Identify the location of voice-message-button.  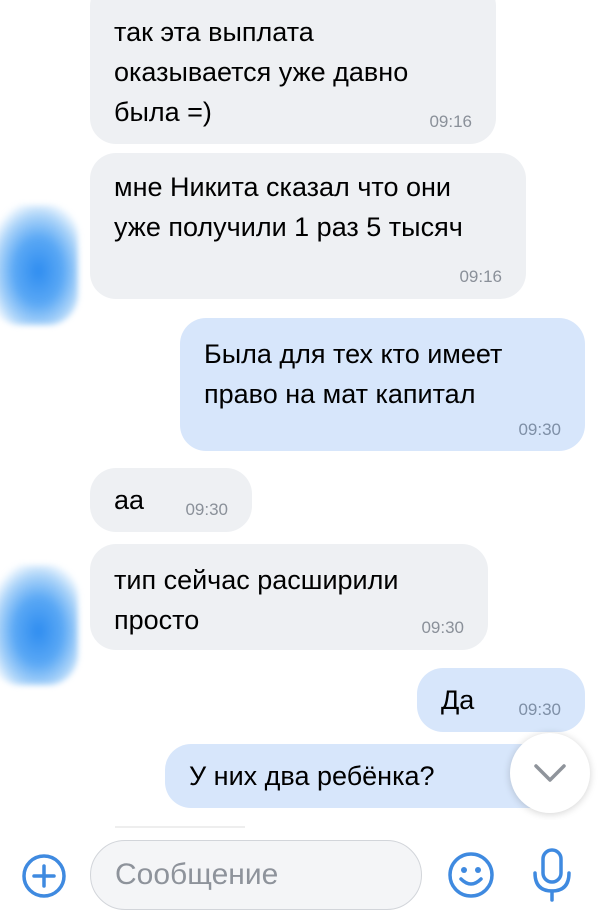
(552, 875).